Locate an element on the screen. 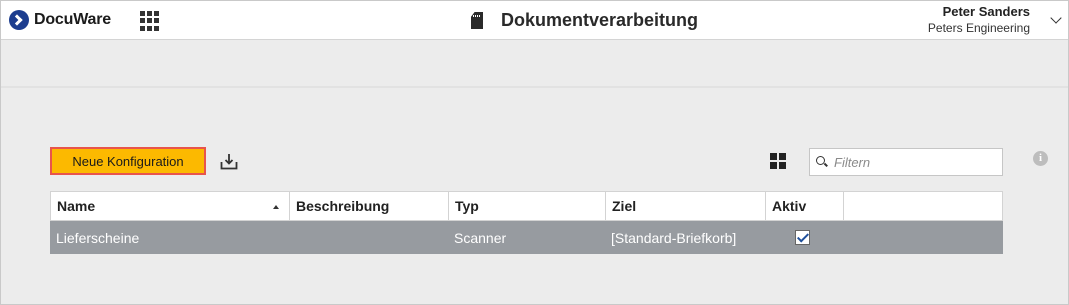 The image size is (1069, 305). page-header: Dokumentverarbeitung is located at coordinates (584, 20).